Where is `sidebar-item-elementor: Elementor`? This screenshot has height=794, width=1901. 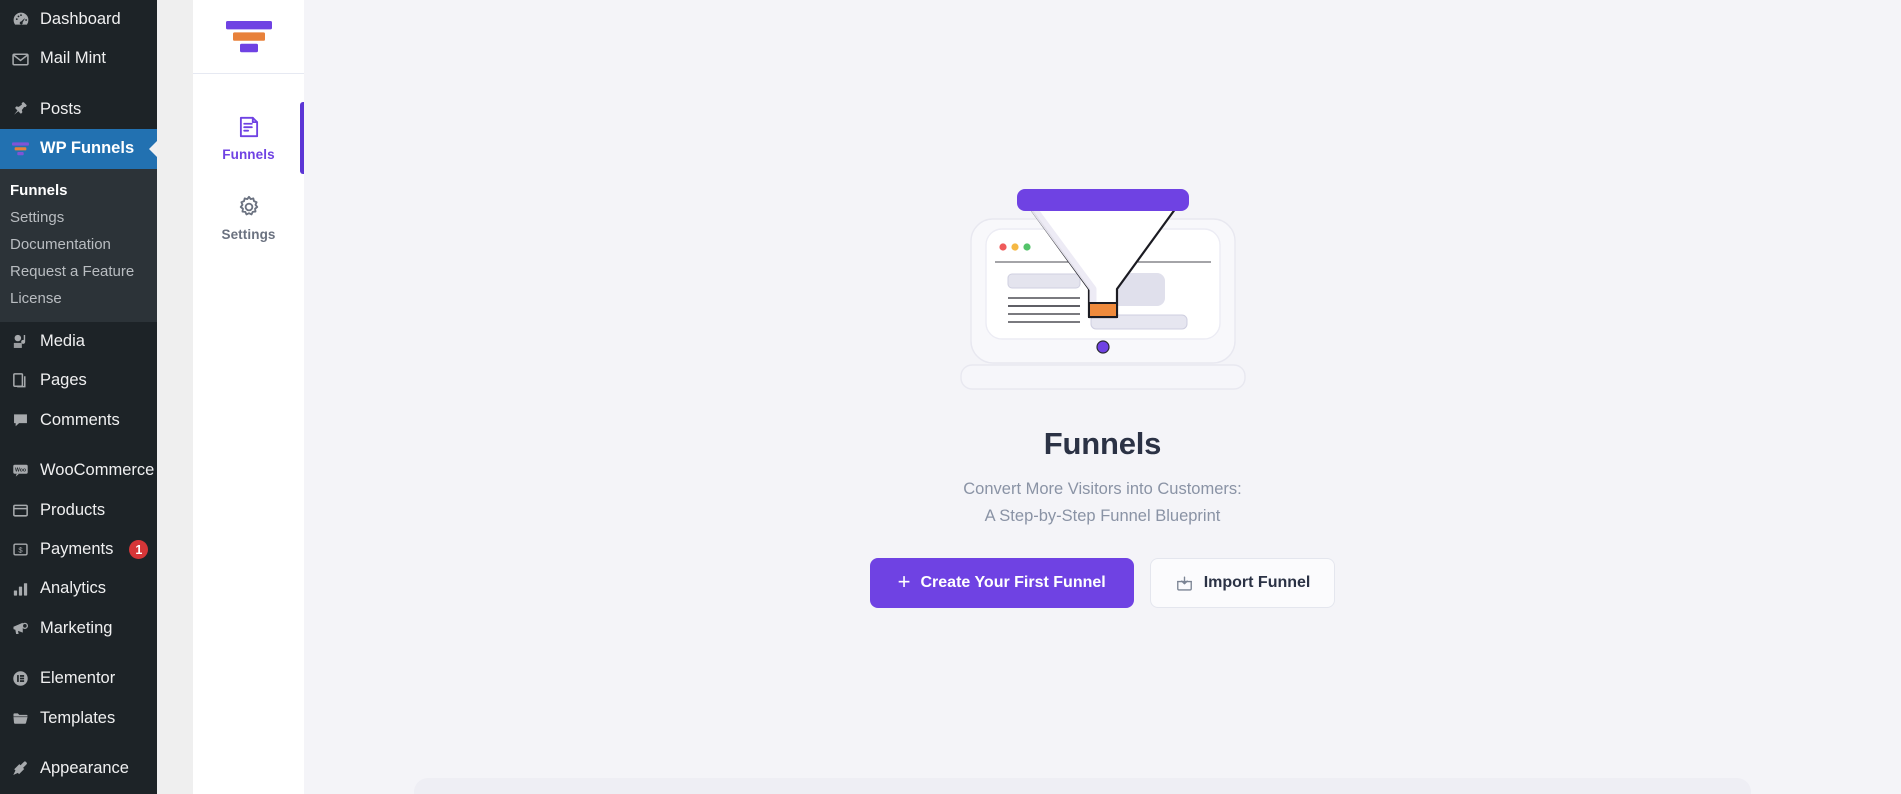
sidebar-item-elementor: Elementor is located at coordinates (78, 678).